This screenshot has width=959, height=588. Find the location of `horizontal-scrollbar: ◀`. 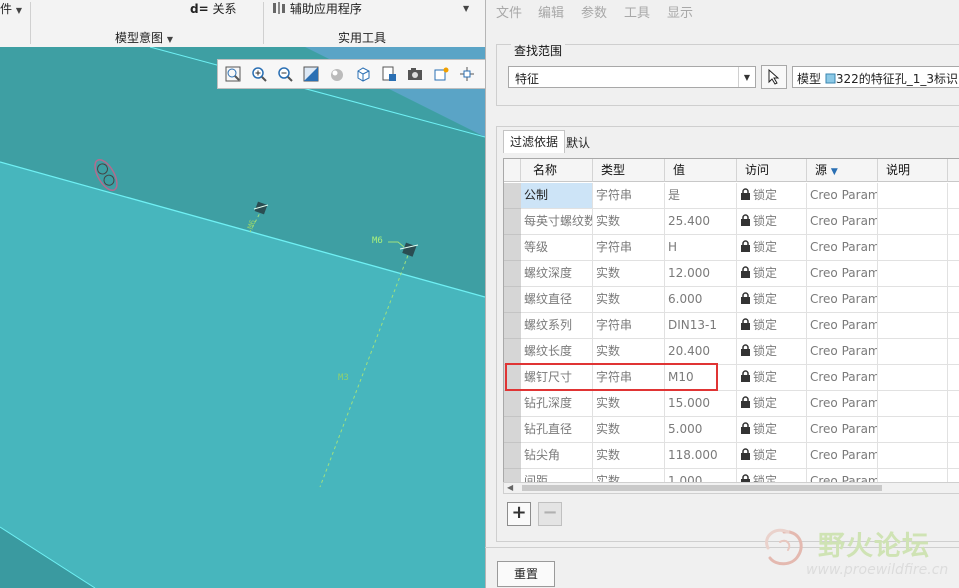

horizontal-scrollbar: ◀ is located at coordinates (731, 488).